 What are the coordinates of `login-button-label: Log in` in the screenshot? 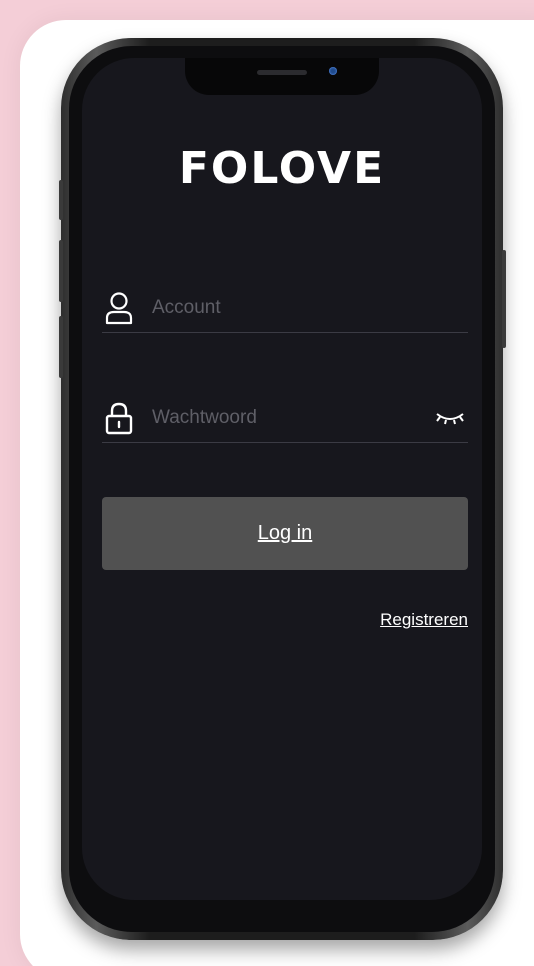 It's located at (285, 533).